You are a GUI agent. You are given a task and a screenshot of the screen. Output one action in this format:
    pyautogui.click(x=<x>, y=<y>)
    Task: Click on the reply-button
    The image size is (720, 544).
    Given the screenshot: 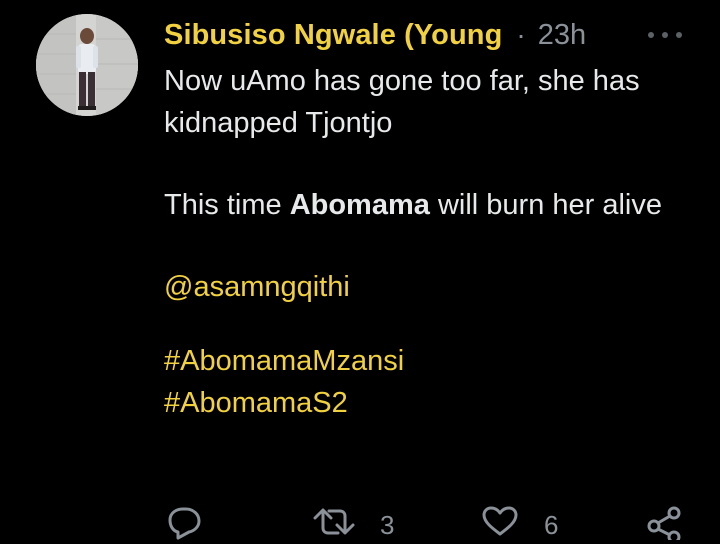 What is the action you would take?
    pyautogui.click(x=184, y=522)
    